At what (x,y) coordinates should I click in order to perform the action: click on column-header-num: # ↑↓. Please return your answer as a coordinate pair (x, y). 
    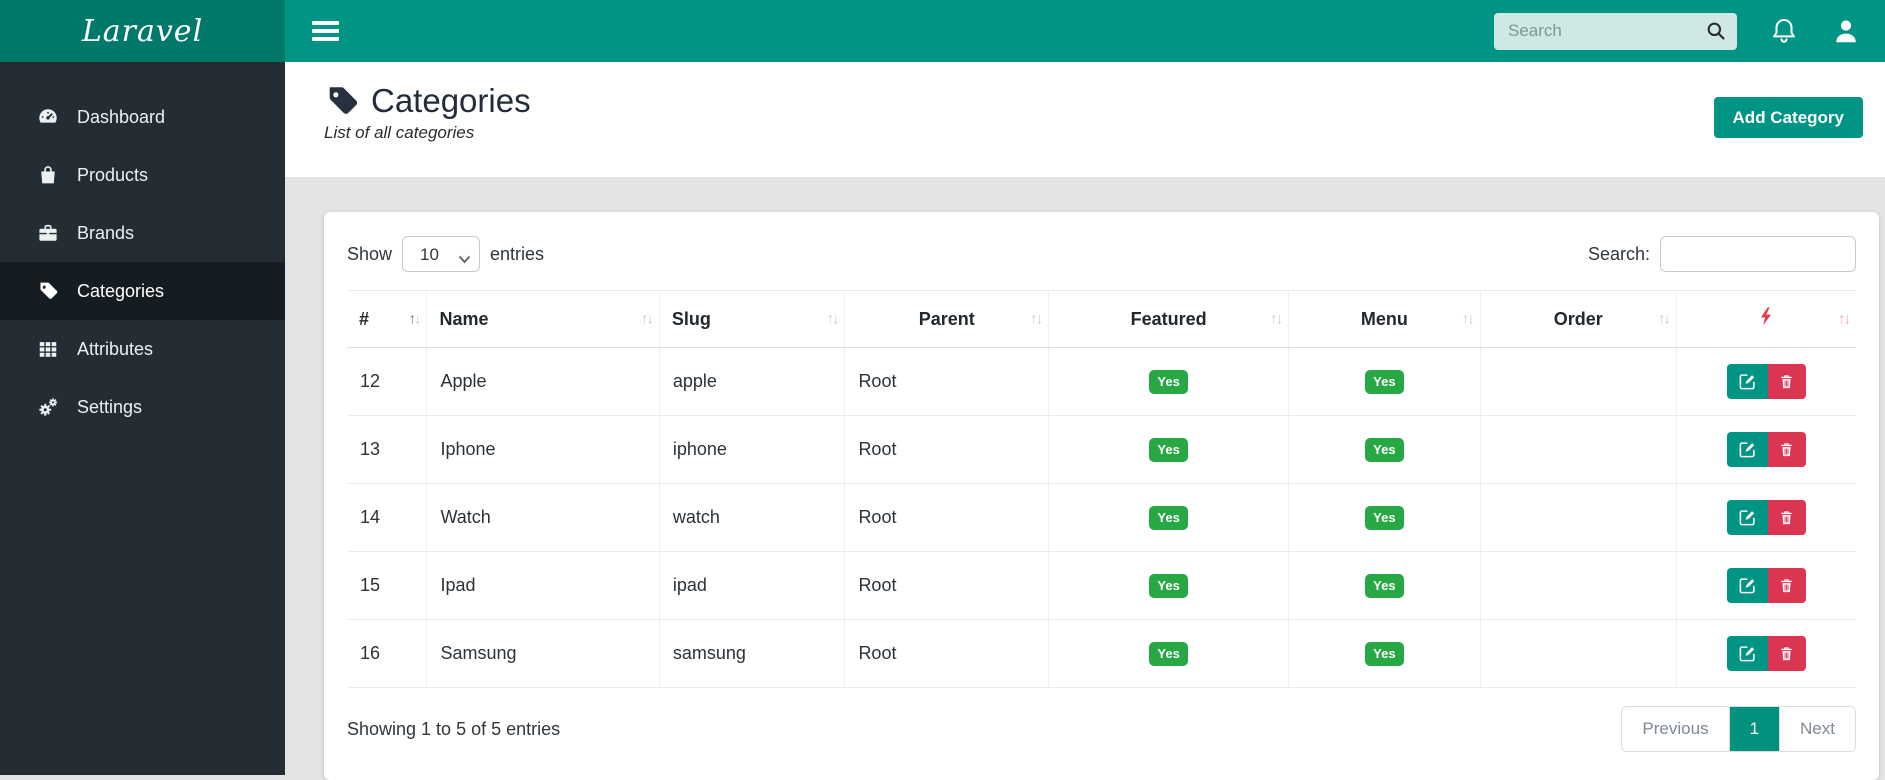
    Looking at the image, I should click on (387, 319).